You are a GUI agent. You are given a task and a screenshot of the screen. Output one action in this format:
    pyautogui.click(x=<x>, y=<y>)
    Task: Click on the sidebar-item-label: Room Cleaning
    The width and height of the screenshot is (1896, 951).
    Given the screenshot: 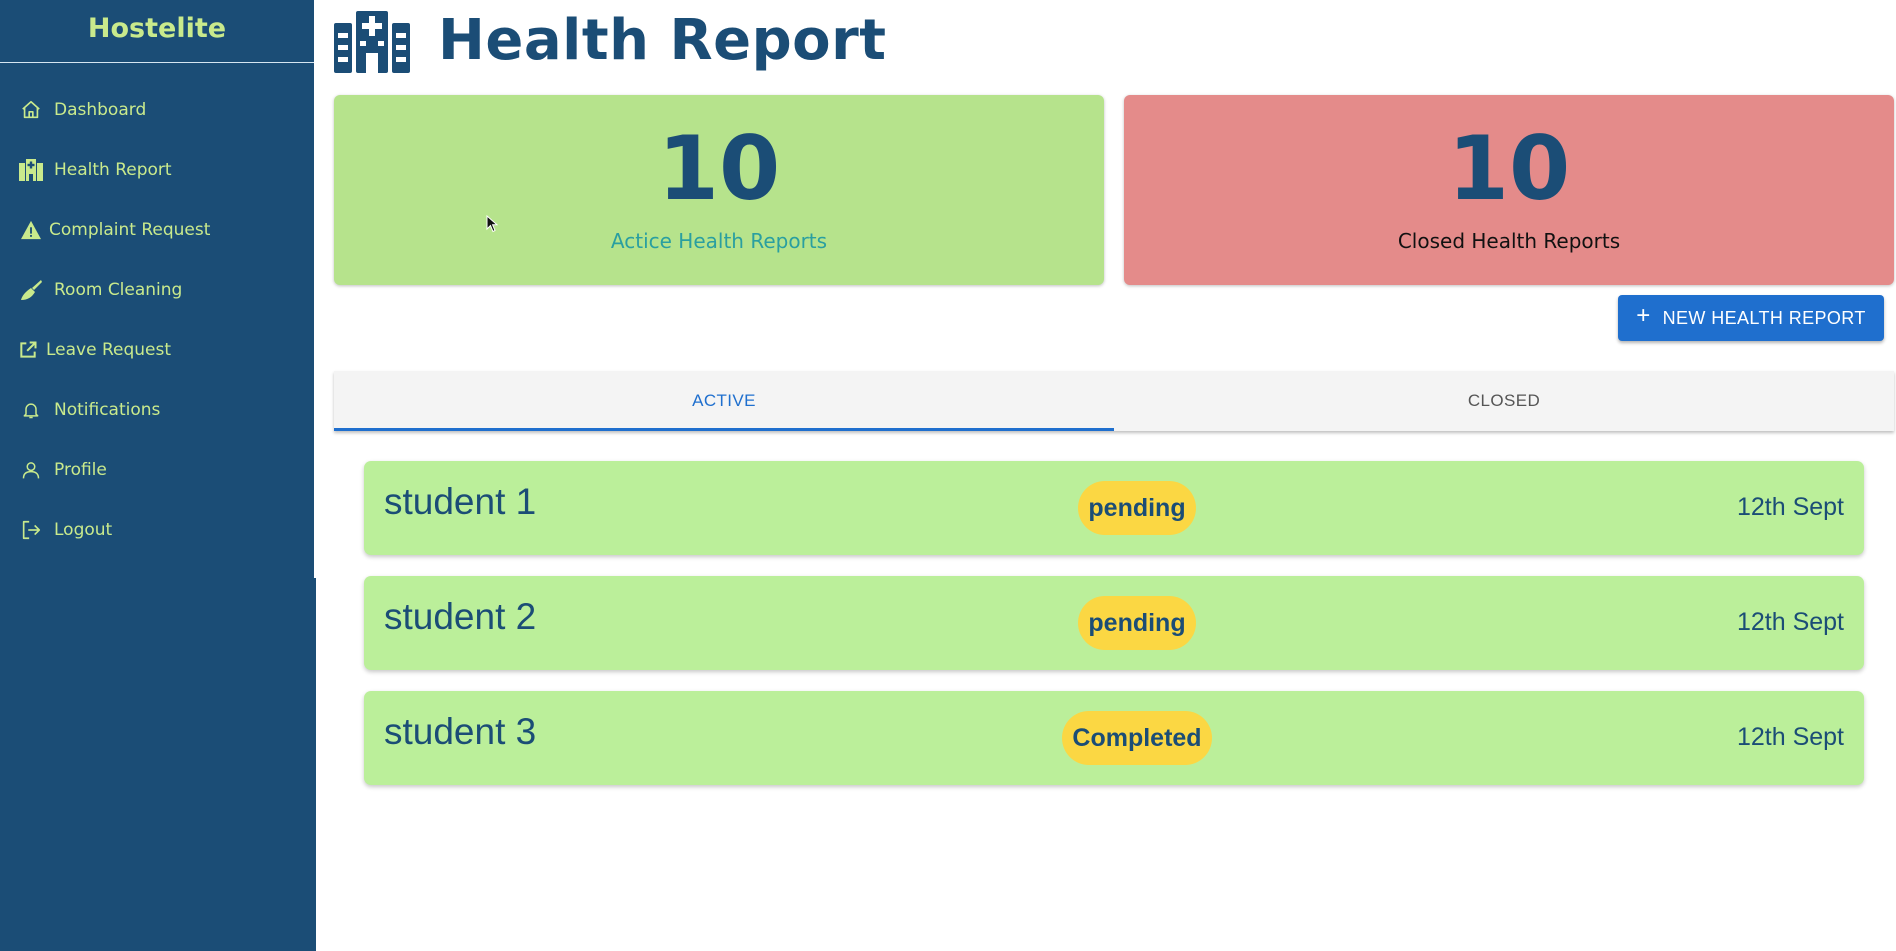 What is the action you would take?
    pyautogui.click(x=118, y=290)
    